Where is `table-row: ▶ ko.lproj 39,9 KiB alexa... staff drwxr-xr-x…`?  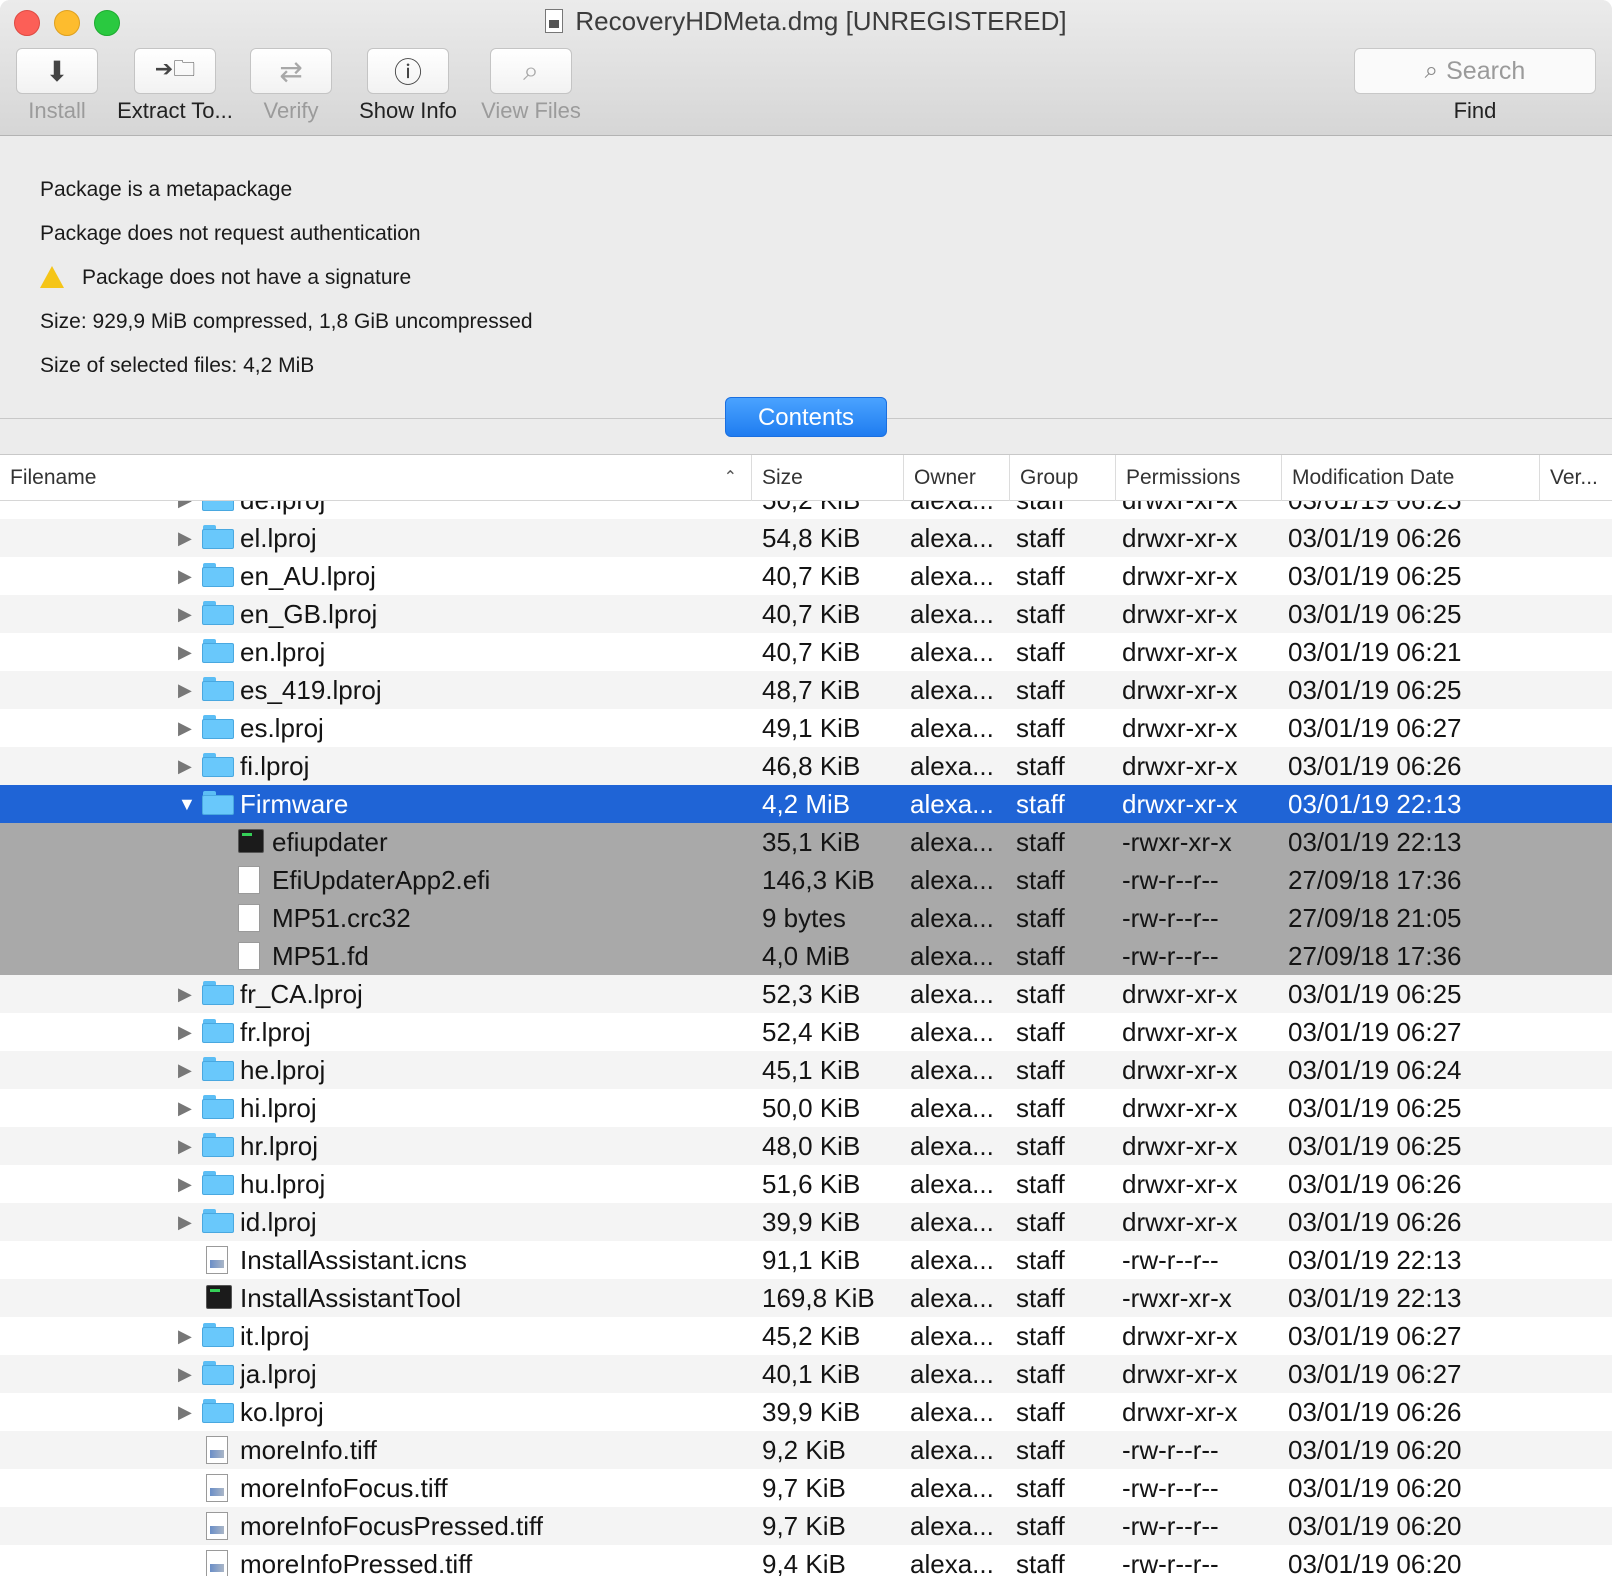 table-row: ▶ ko.lproj 39,9 KiB alexa... staff drwxr-xr-x… is located at coordinates (806, 1412).